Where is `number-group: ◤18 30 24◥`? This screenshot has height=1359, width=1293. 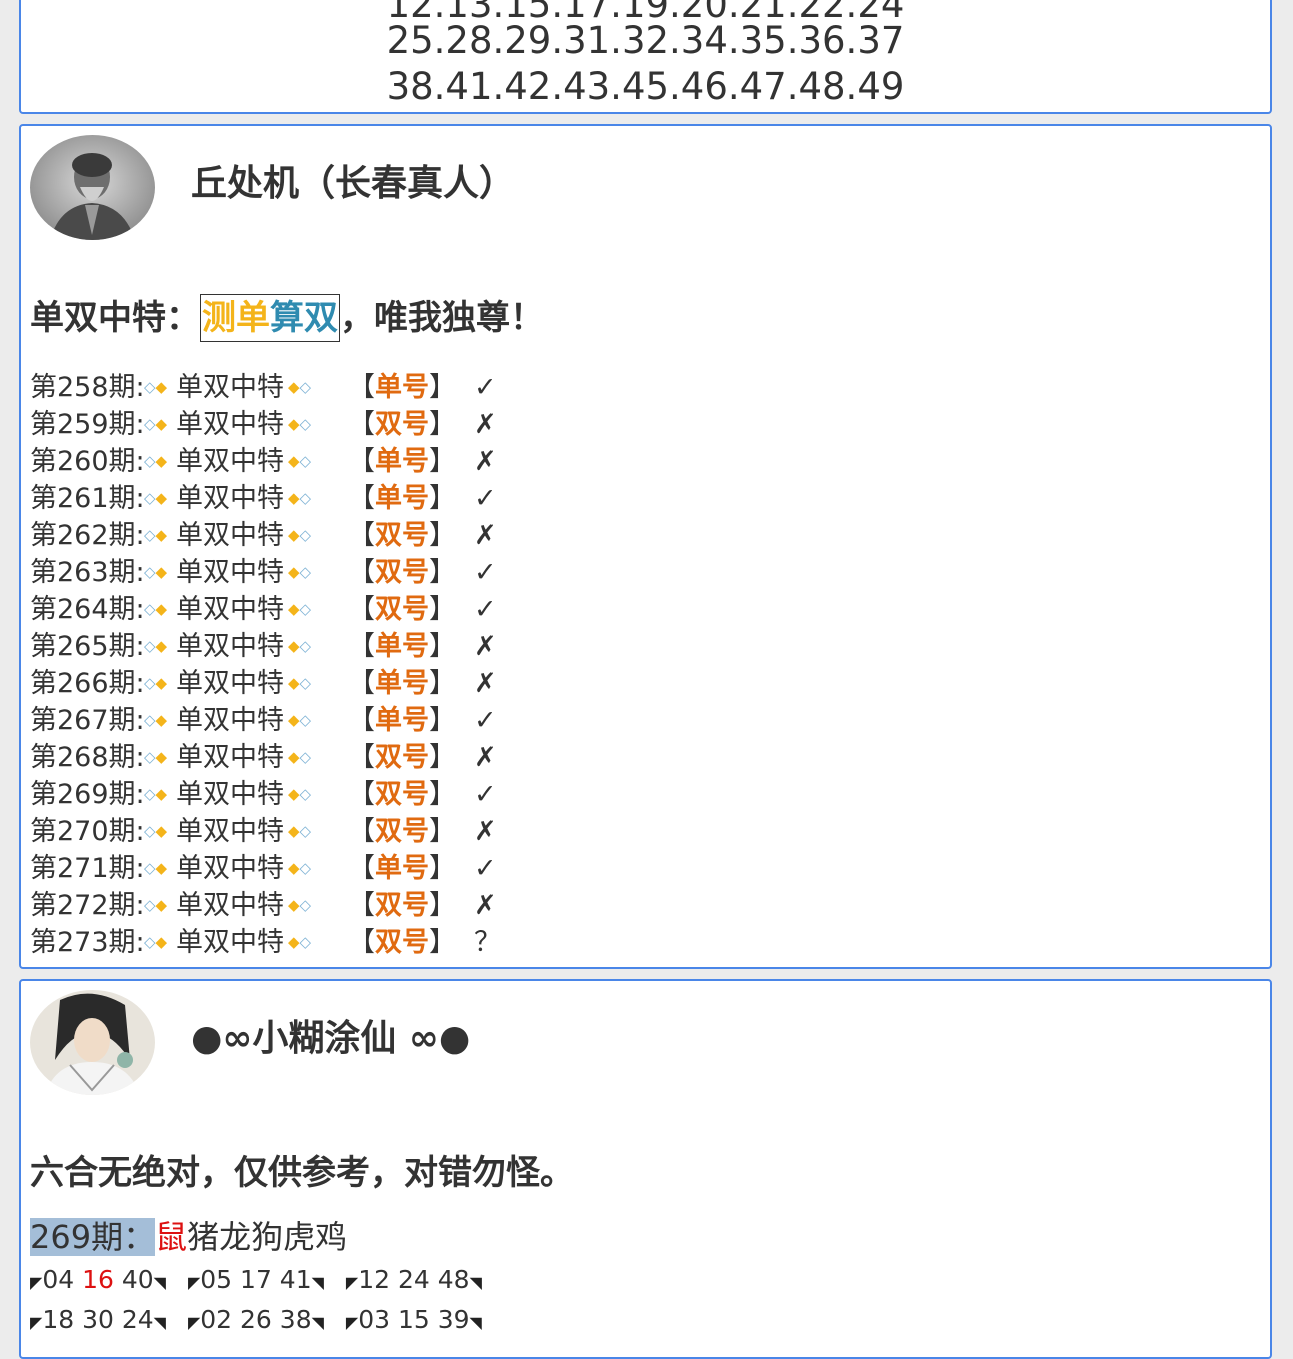 number-group: ◤18 30 24◥ is located at coordinates (98, 1319).